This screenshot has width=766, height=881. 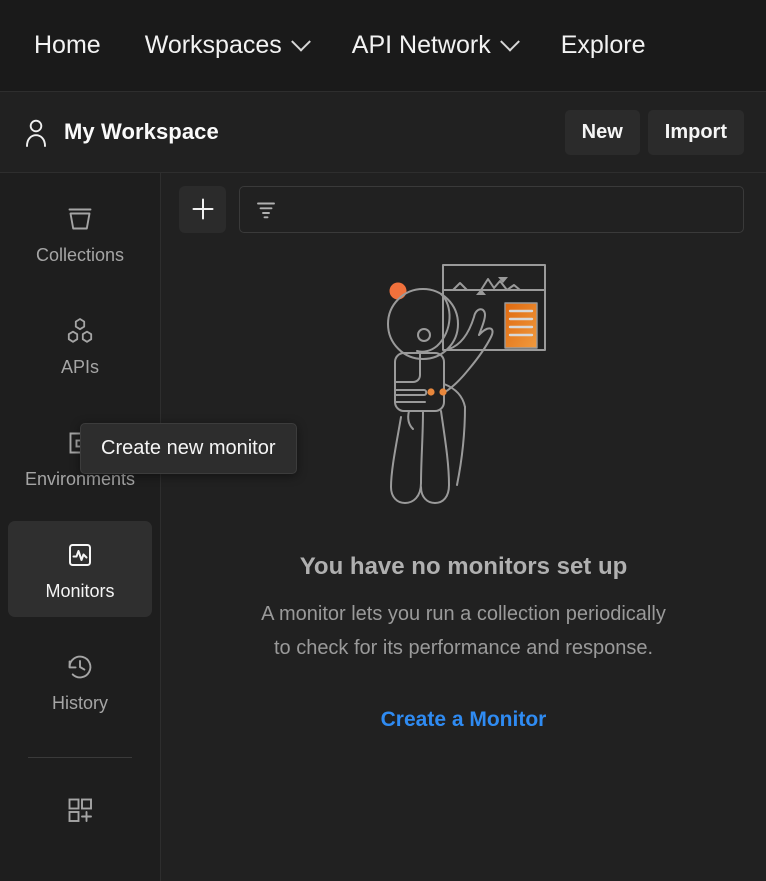 I want to click on history-icon, so click(x=80, y=667).